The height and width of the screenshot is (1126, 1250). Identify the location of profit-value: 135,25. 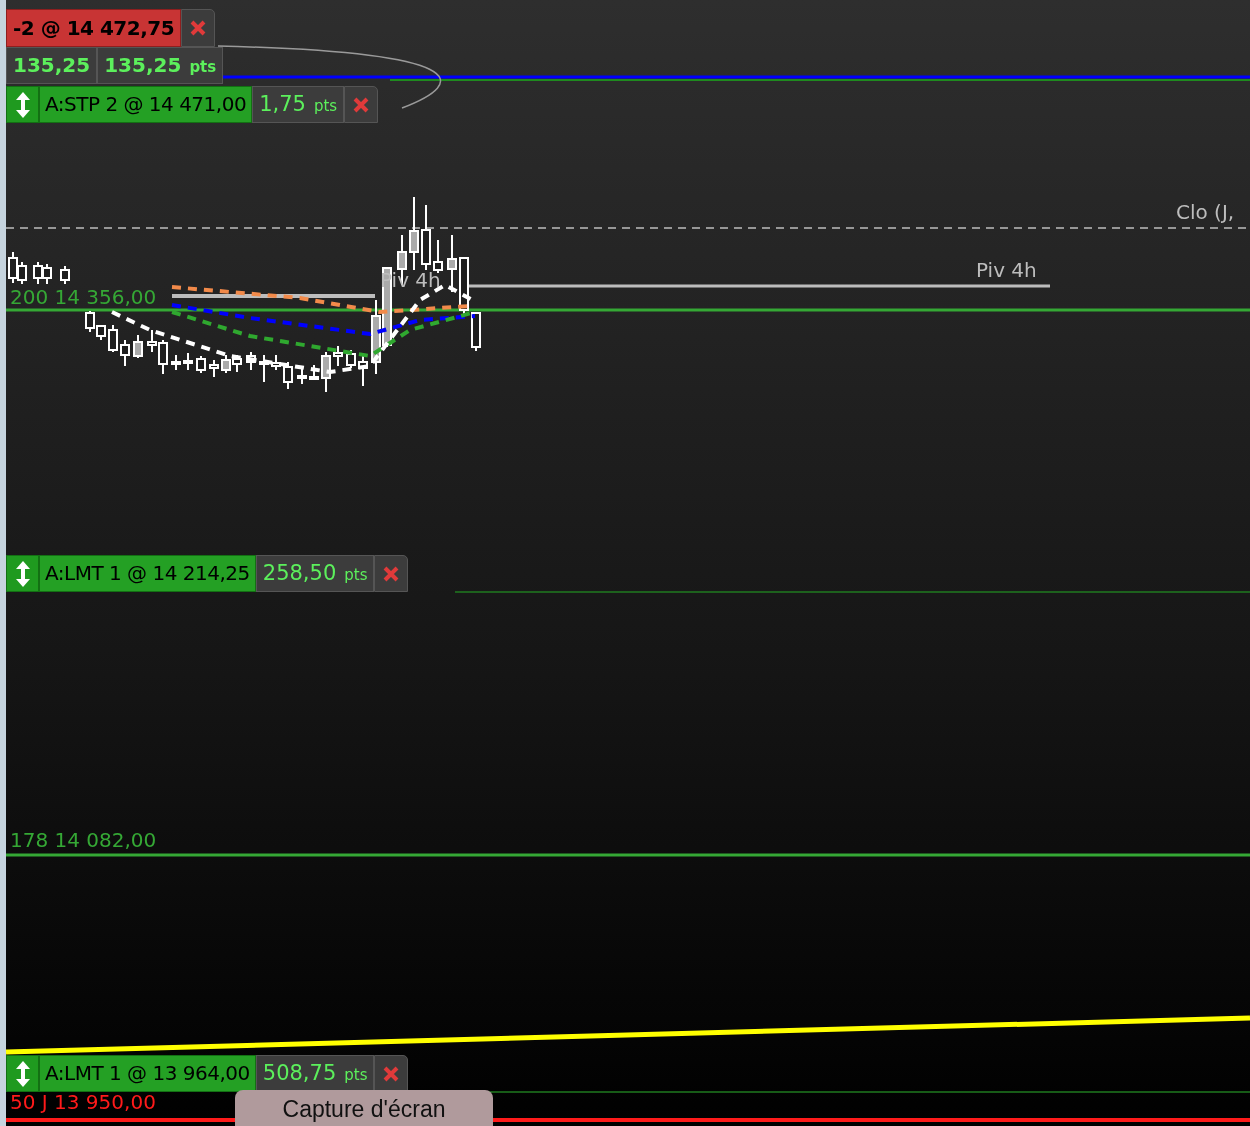
(52, 65).